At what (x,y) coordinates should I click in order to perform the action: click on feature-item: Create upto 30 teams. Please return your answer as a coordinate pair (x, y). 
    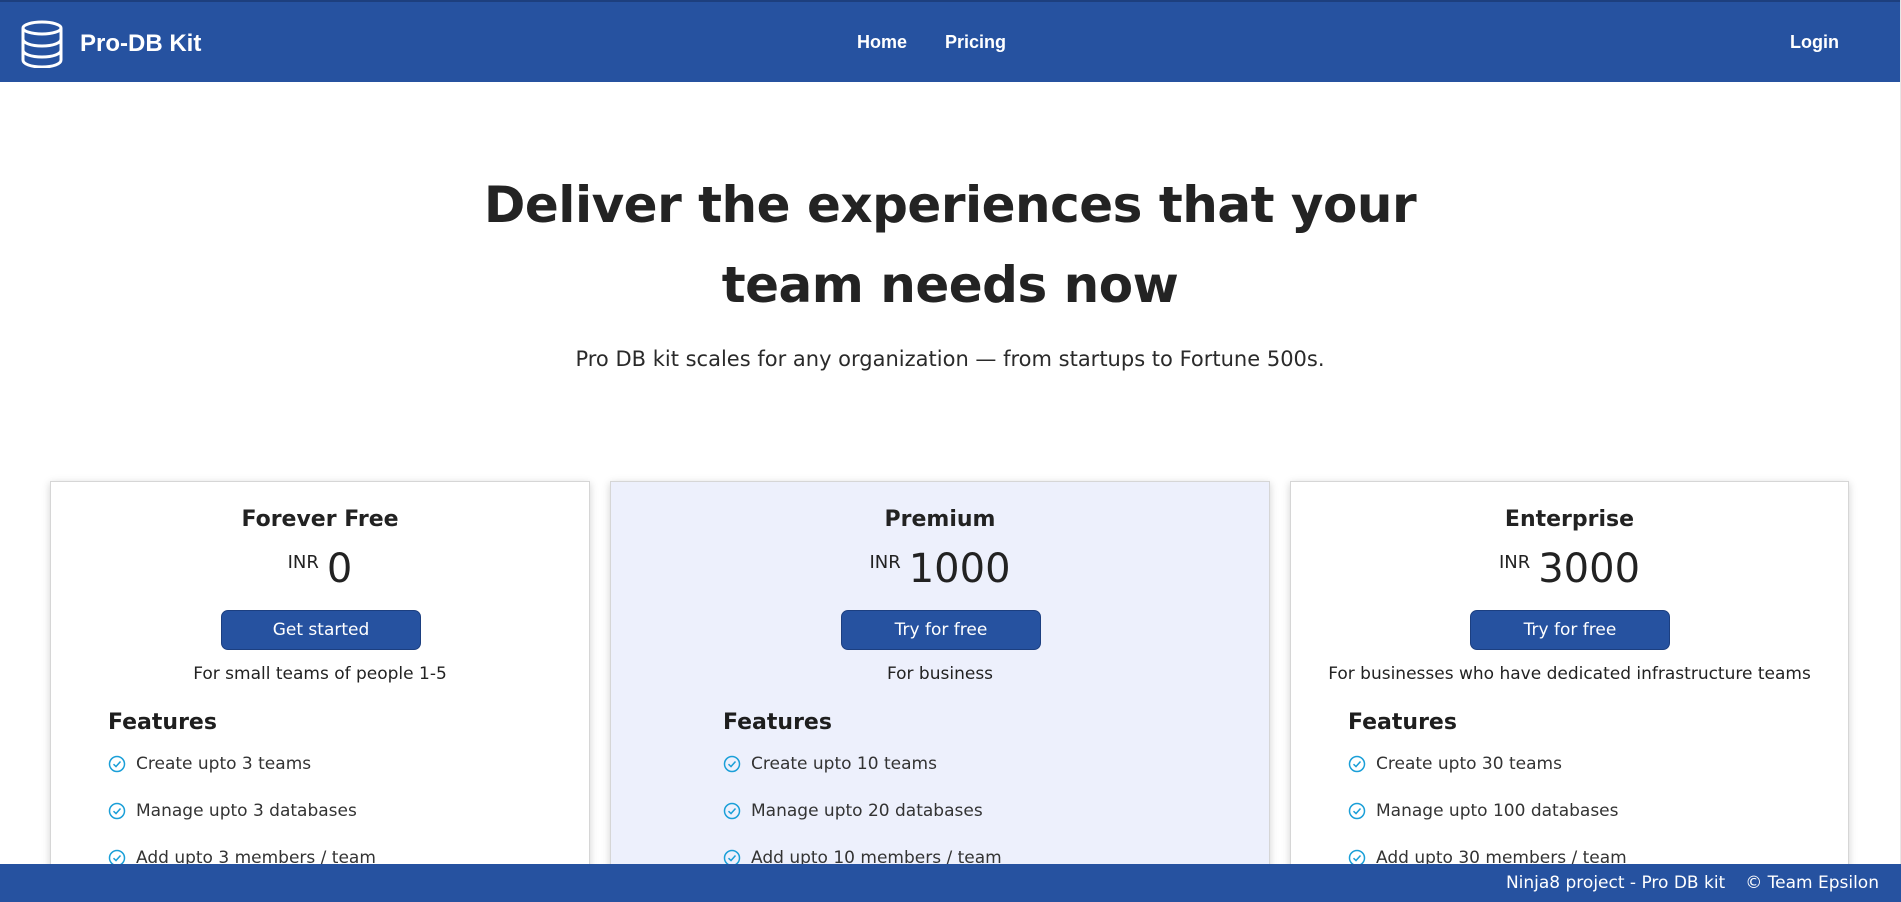
    Looking at the image, I should click on (1487, 777).